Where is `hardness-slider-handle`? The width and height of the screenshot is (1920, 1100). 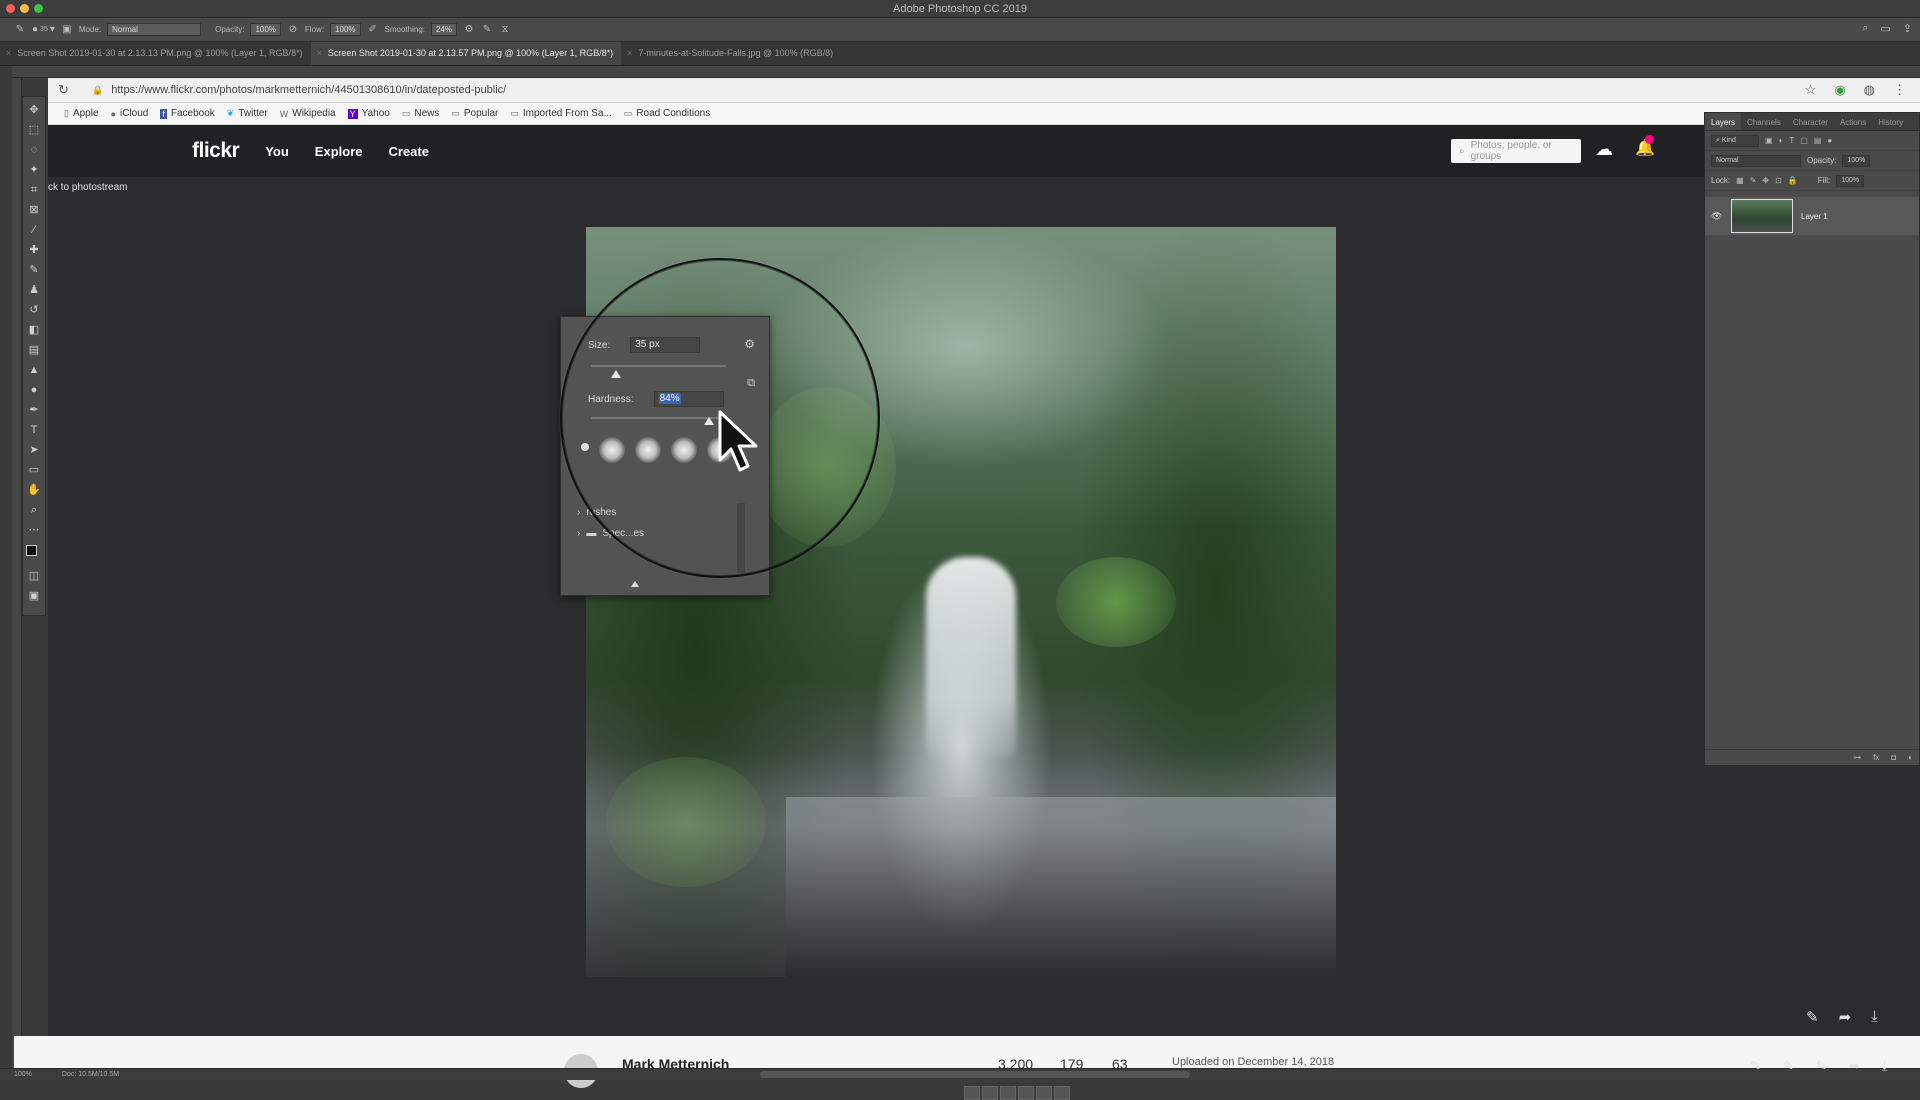 hardness-slider-handle is located at coordinates (709, 421).